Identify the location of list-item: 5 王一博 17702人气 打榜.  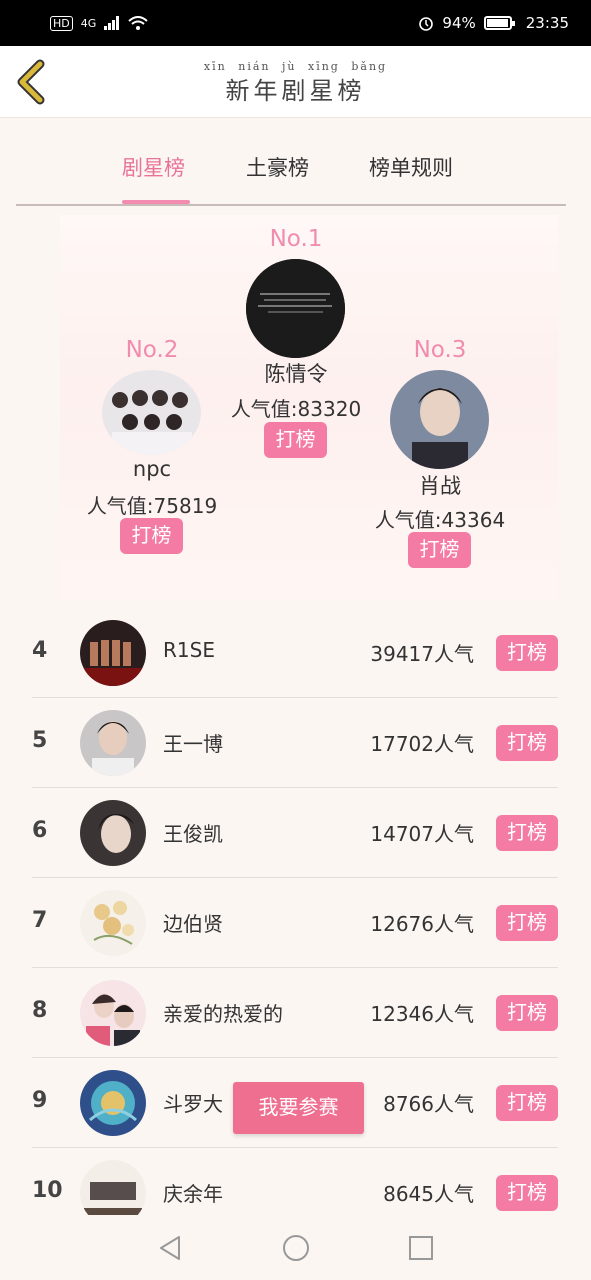
(295, 743).